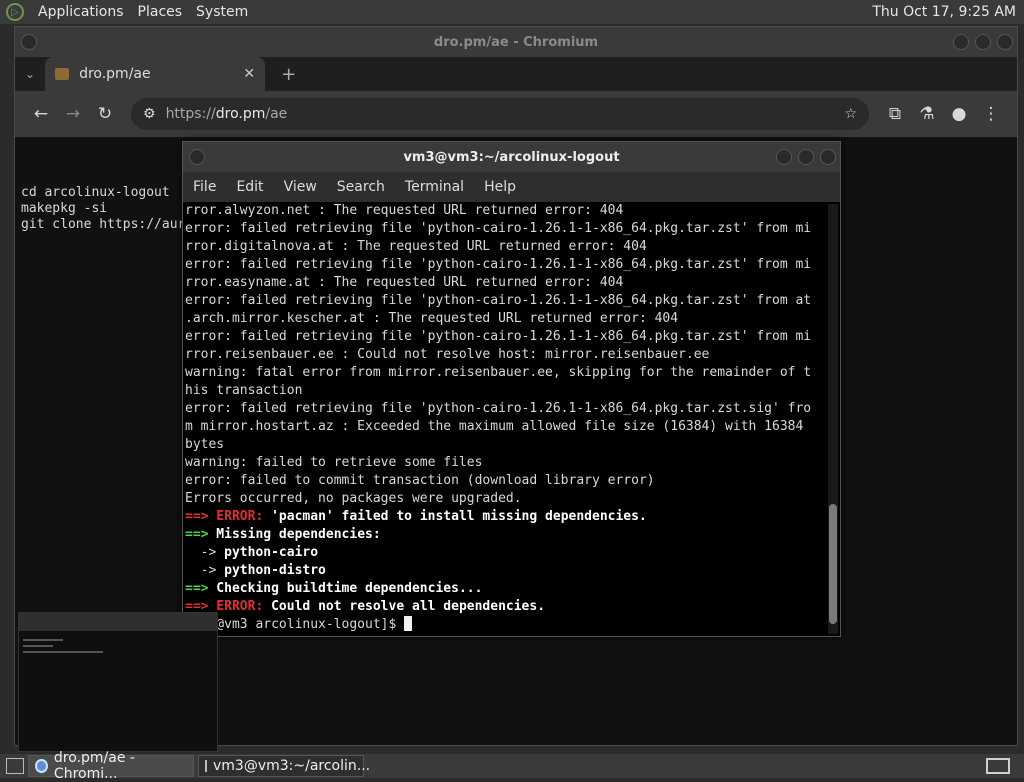 The image size is (1024, 782). What do you see at coordinates (505, 571) in the screenshot?
I see `terminal-line: -> python-distro` at bounding box center [505, 571].